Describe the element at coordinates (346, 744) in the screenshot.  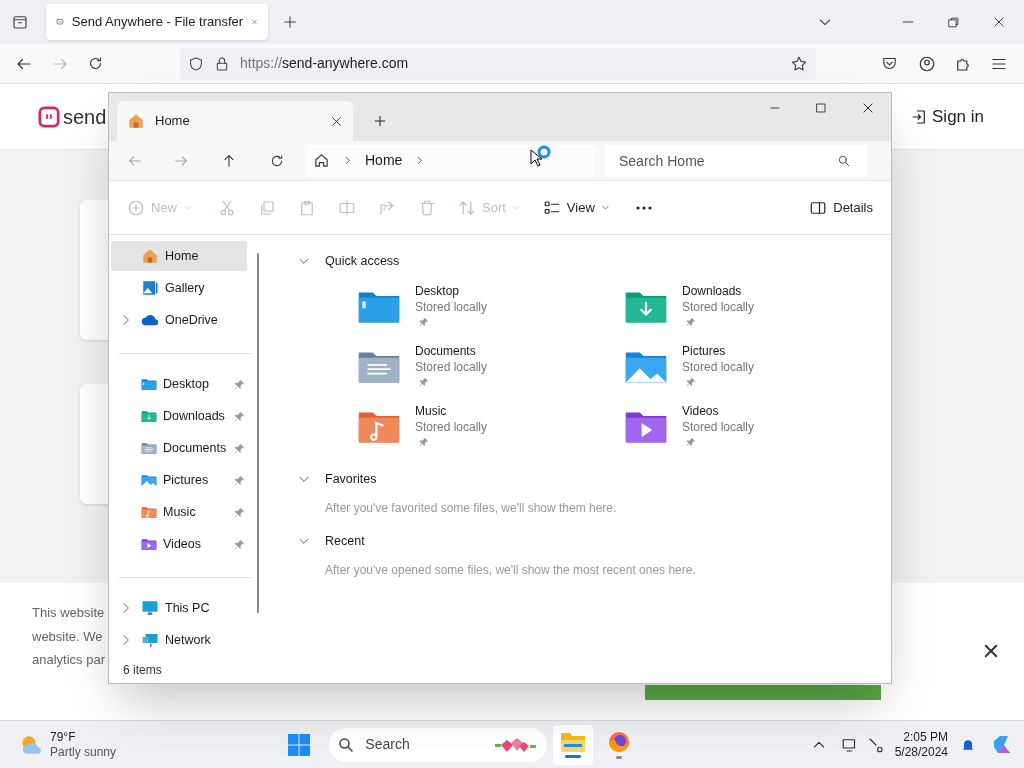
I see `search-icon` at that location.